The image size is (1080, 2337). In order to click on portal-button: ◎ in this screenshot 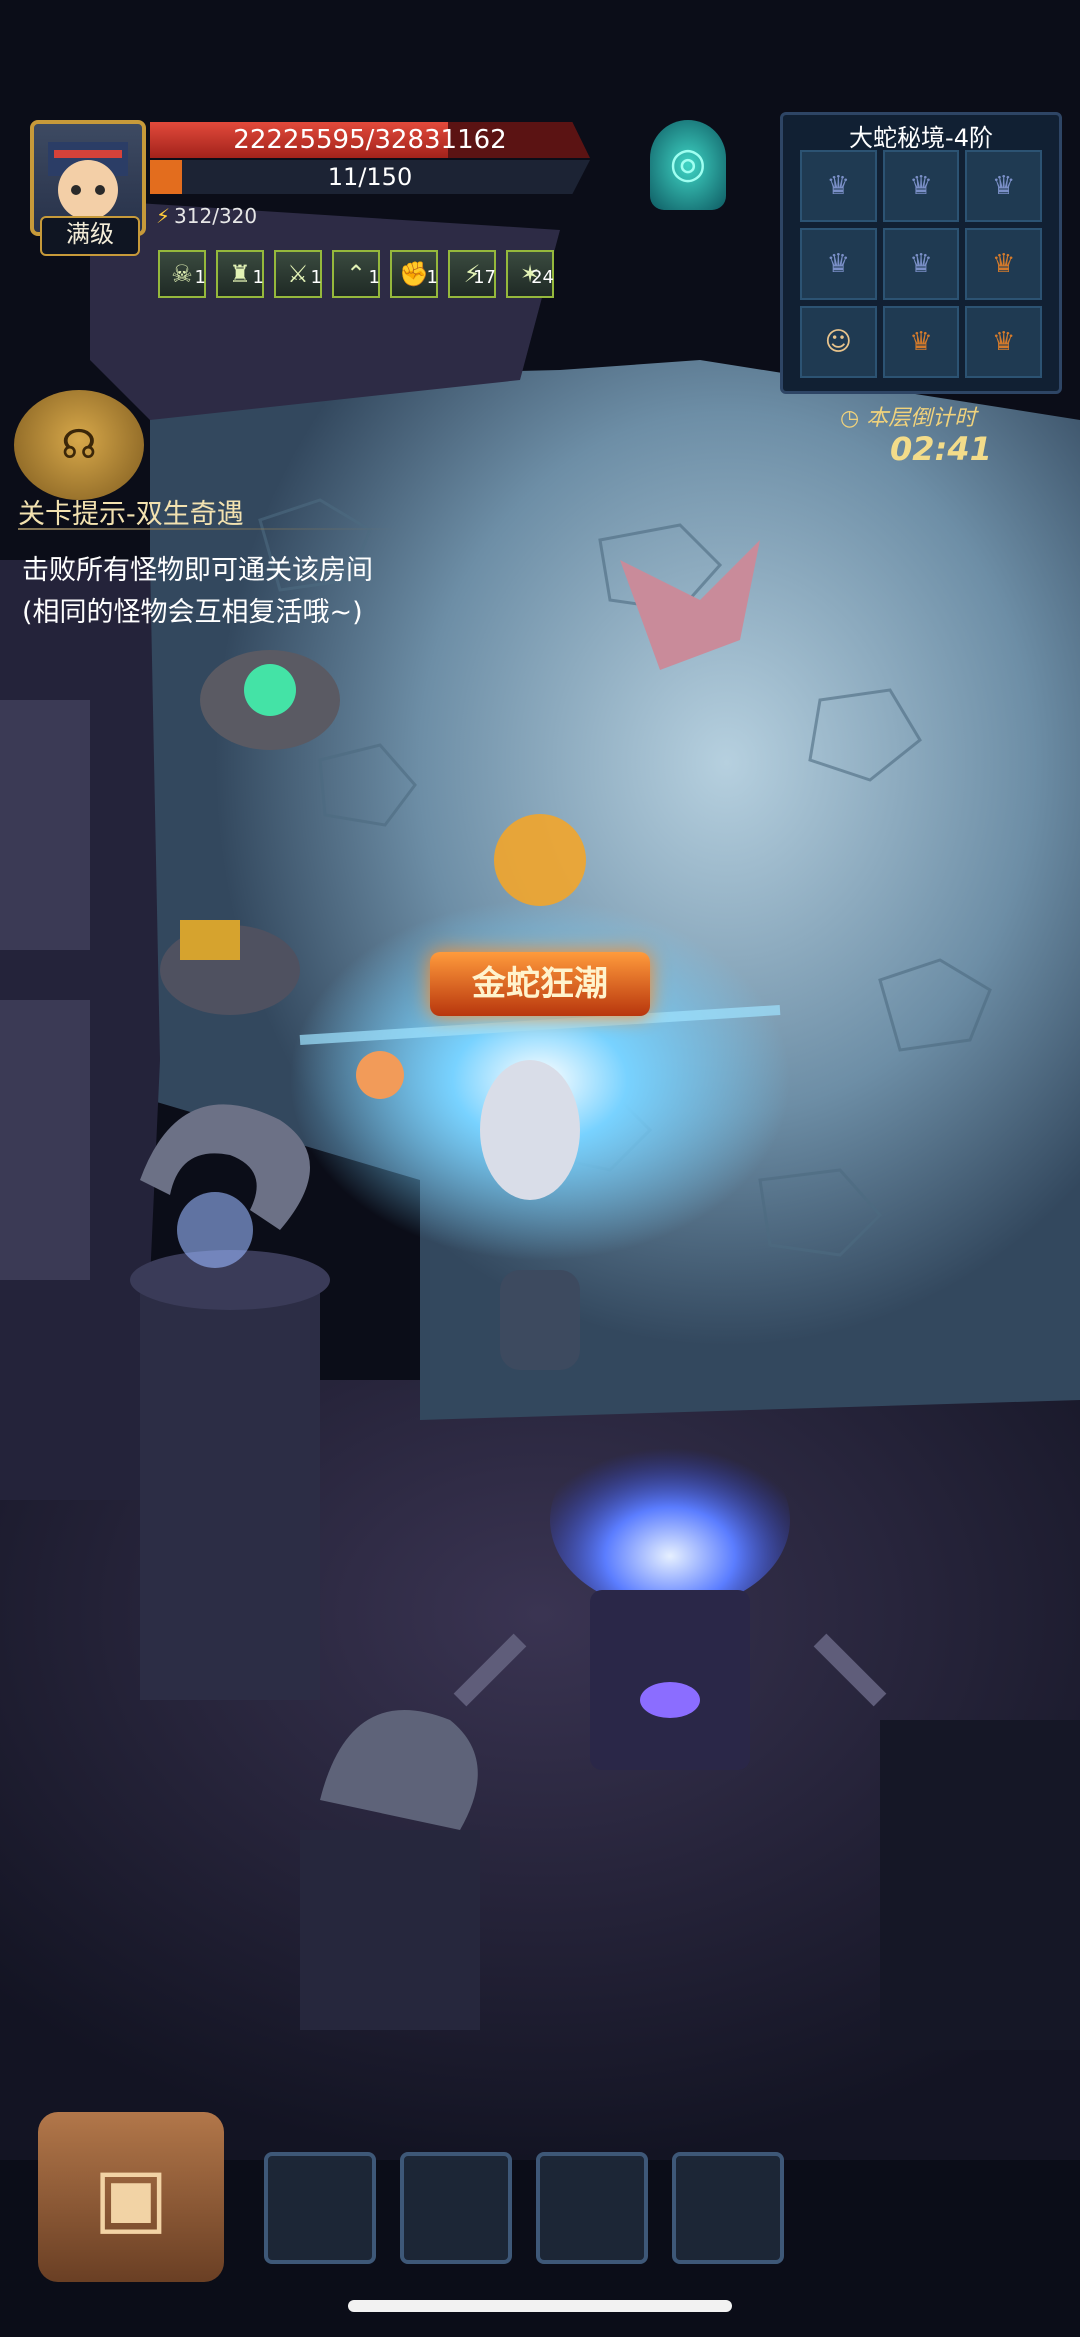, I will do `click(688, 165)`.